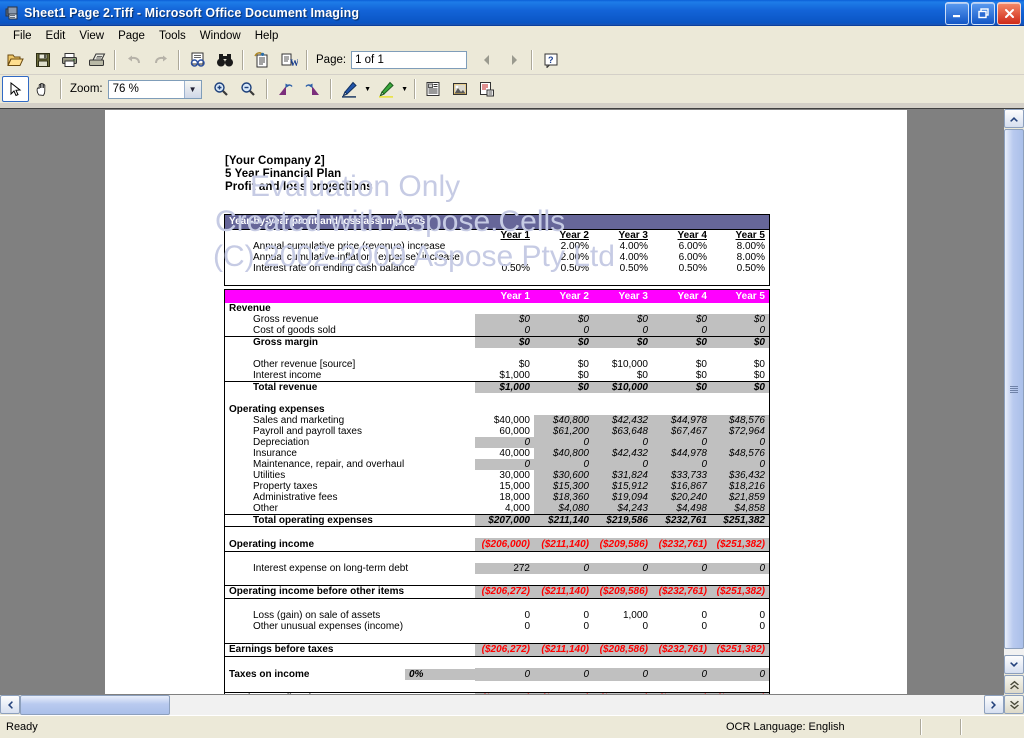  Describe the element at coordinates (261, 60) in the screenshot. I see `read-document-button` at that location.